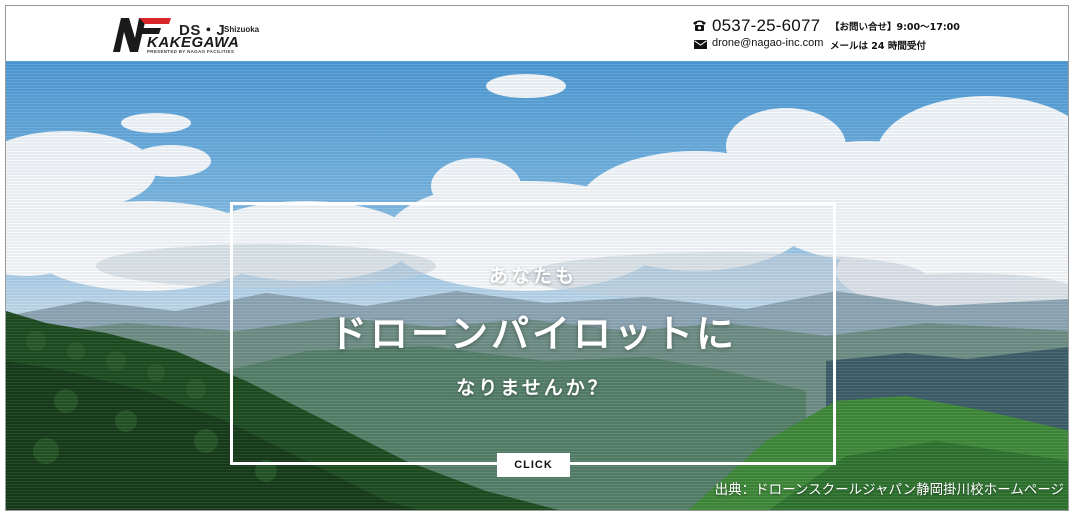 This screenshot has width=1075, height=517. Describe the element at coordinates (533, 388) in the screenshot. I see `headline-line-3: なりませんか？` at that location.